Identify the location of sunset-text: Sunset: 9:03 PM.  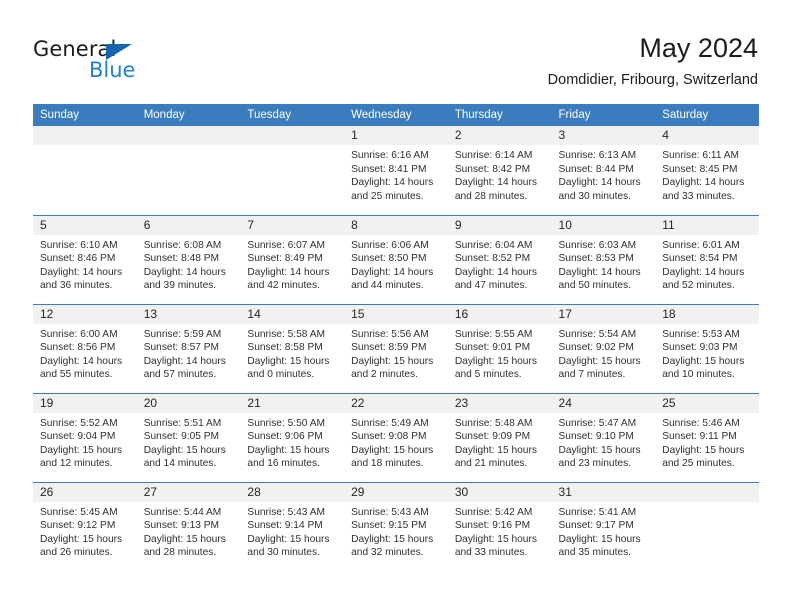
(700, 348).